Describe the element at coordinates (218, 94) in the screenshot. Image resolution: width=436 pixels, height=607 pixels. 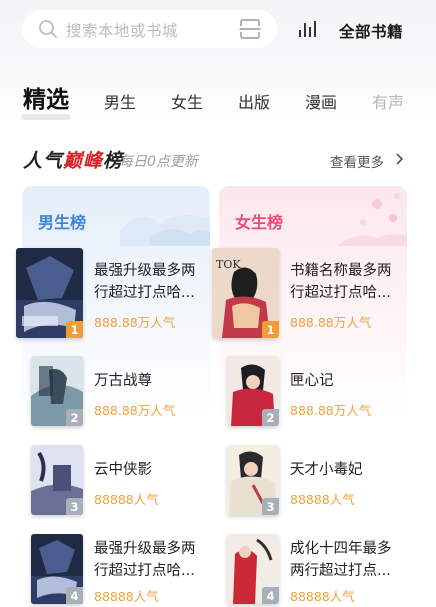
I see `category-tabs: 精选 男生 女生 出版 漫画 有声` at that location.